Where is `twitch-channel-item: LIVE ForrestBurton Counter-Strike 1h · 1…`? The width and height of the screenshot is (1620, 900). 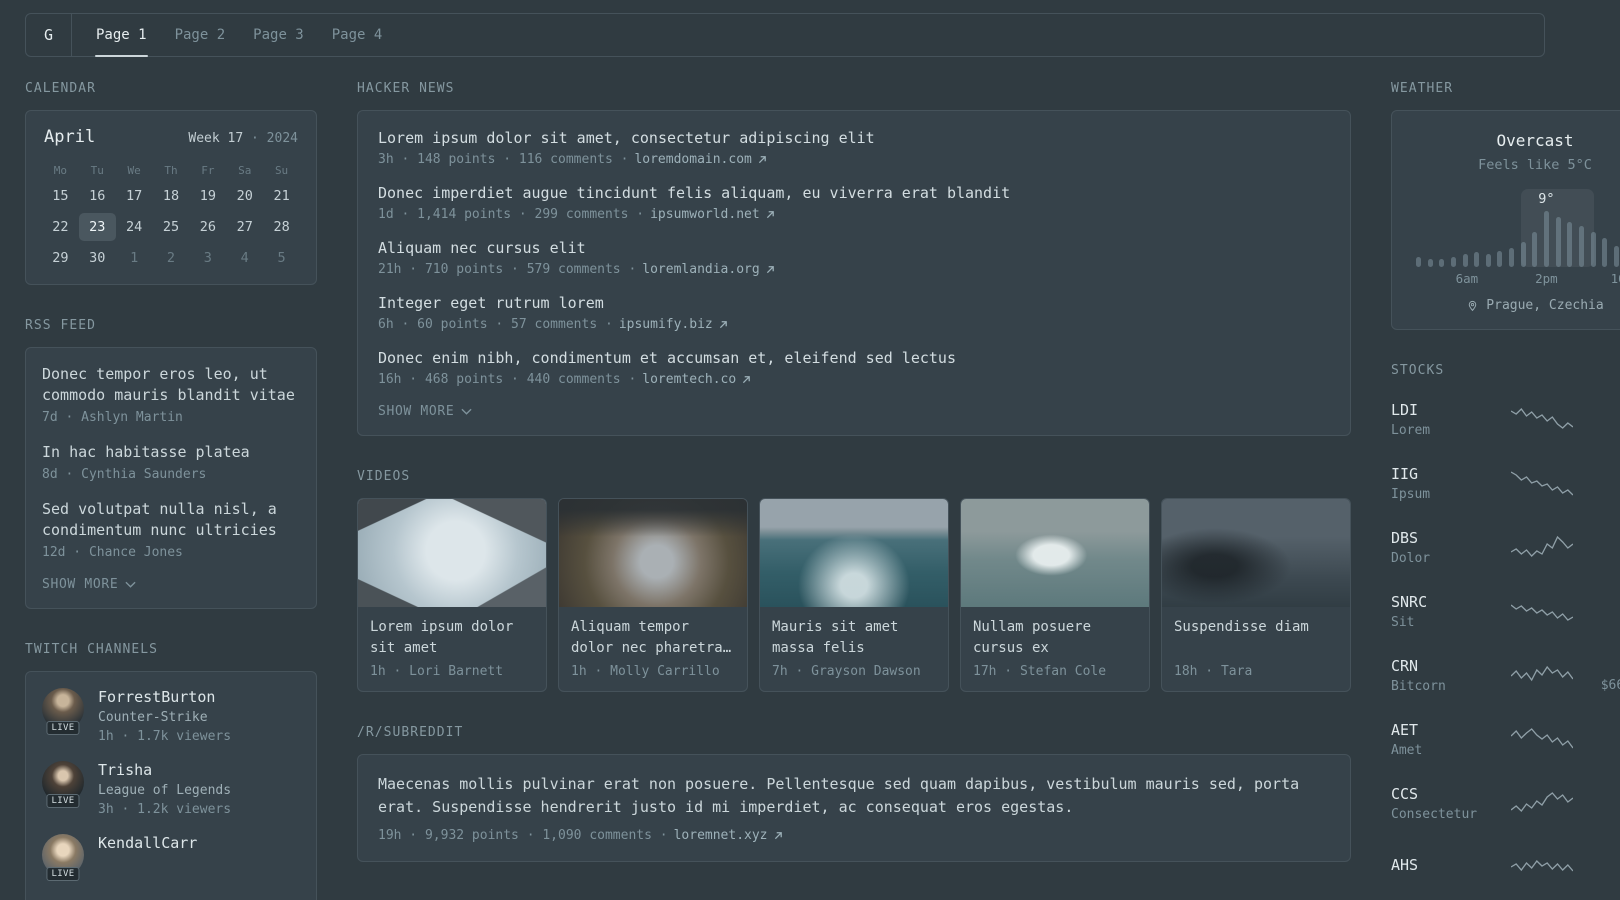
twitch-channel-item: LIVE ForrestBurton Counter-Strike 1h · 1… is located at coordinates (171, 716).